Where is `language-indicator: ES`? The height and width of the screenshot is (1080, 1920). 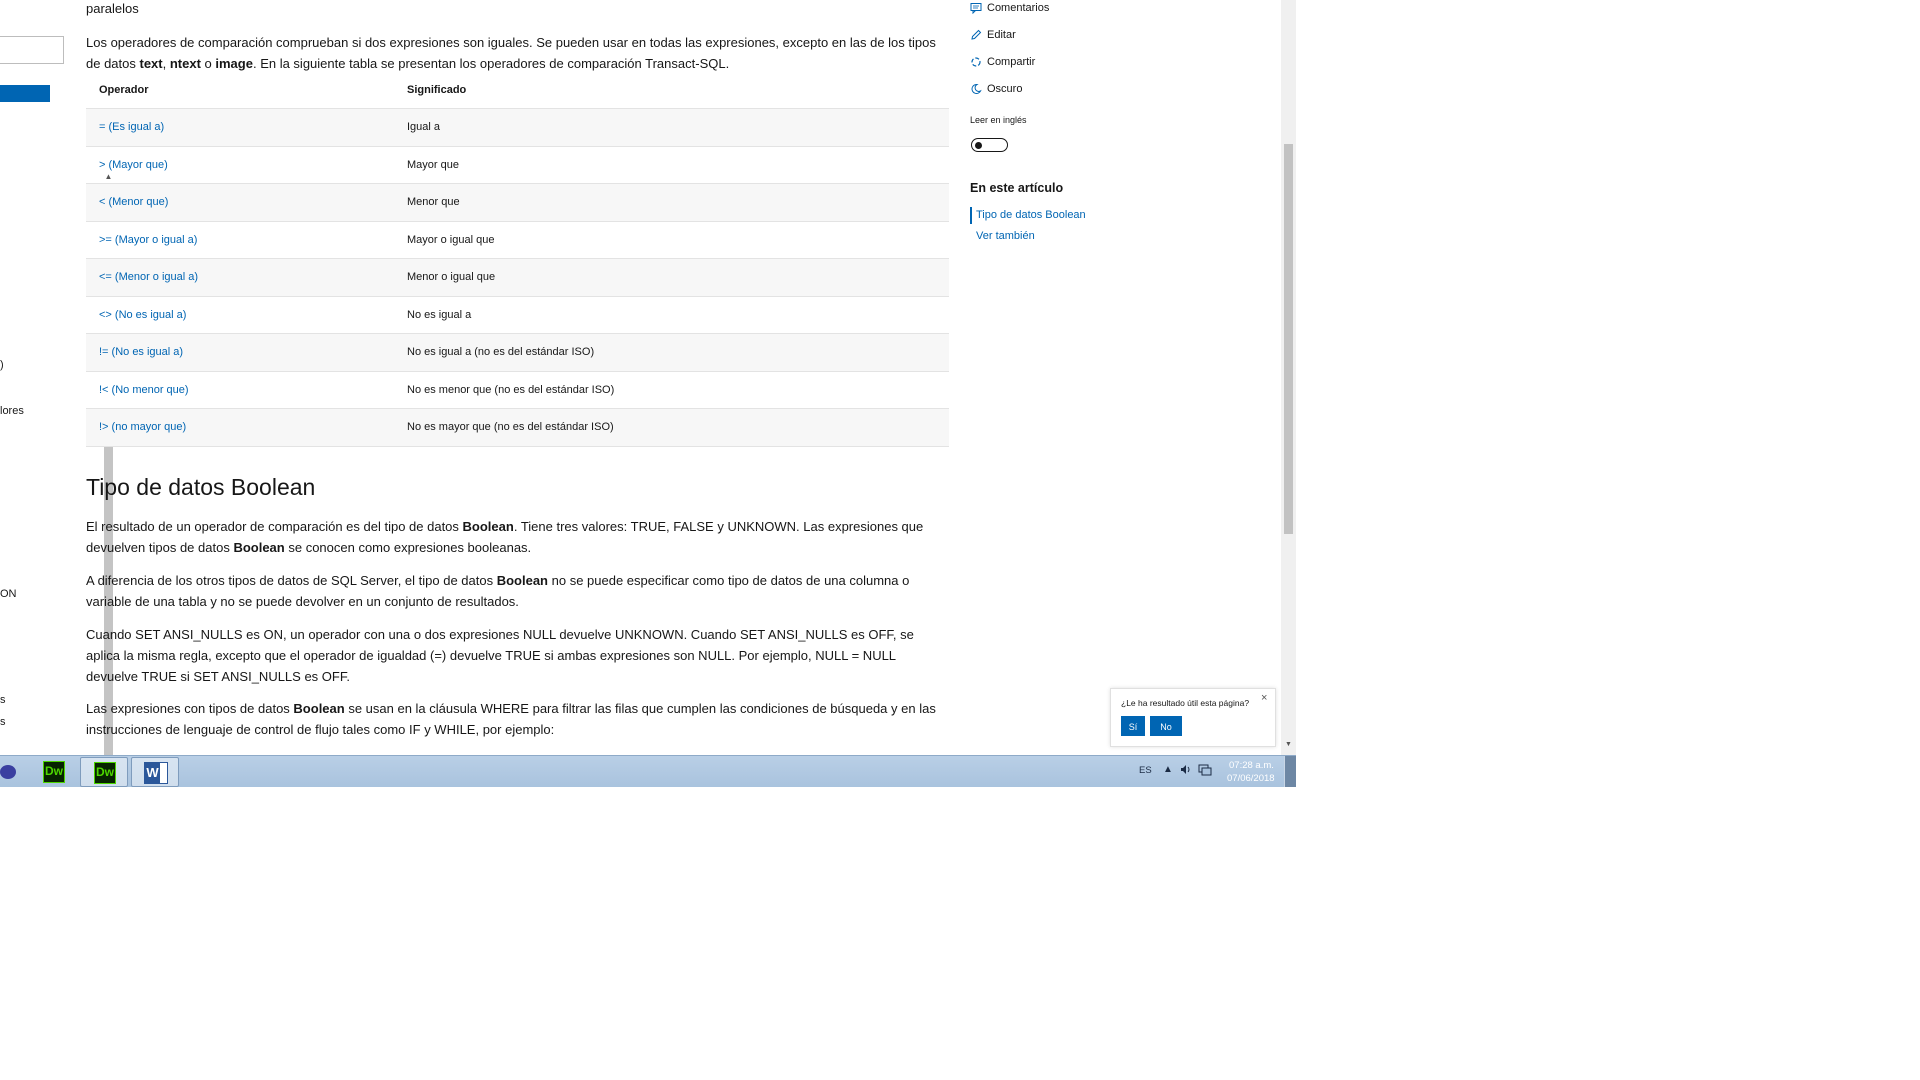
language-indicator: ES is located at coordinates (1145, 770).